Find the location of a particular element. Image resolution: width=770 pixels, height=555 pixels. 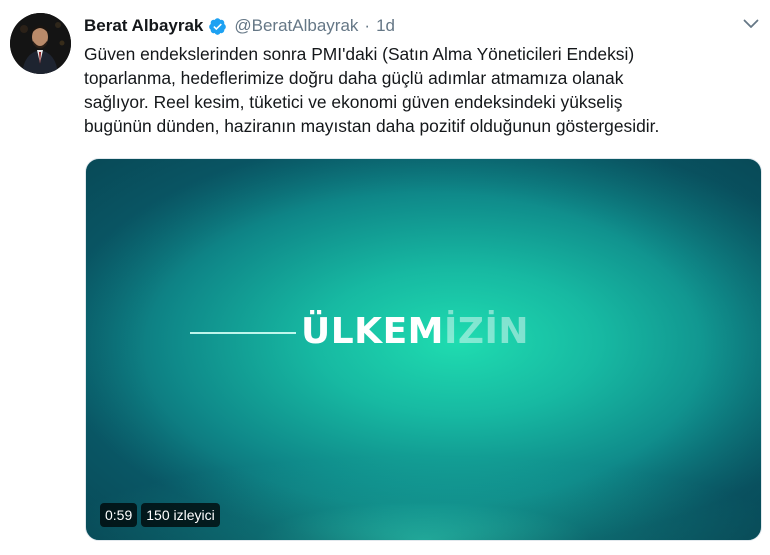

video-title-faded: İZİN is located at coordinates (486, 331).